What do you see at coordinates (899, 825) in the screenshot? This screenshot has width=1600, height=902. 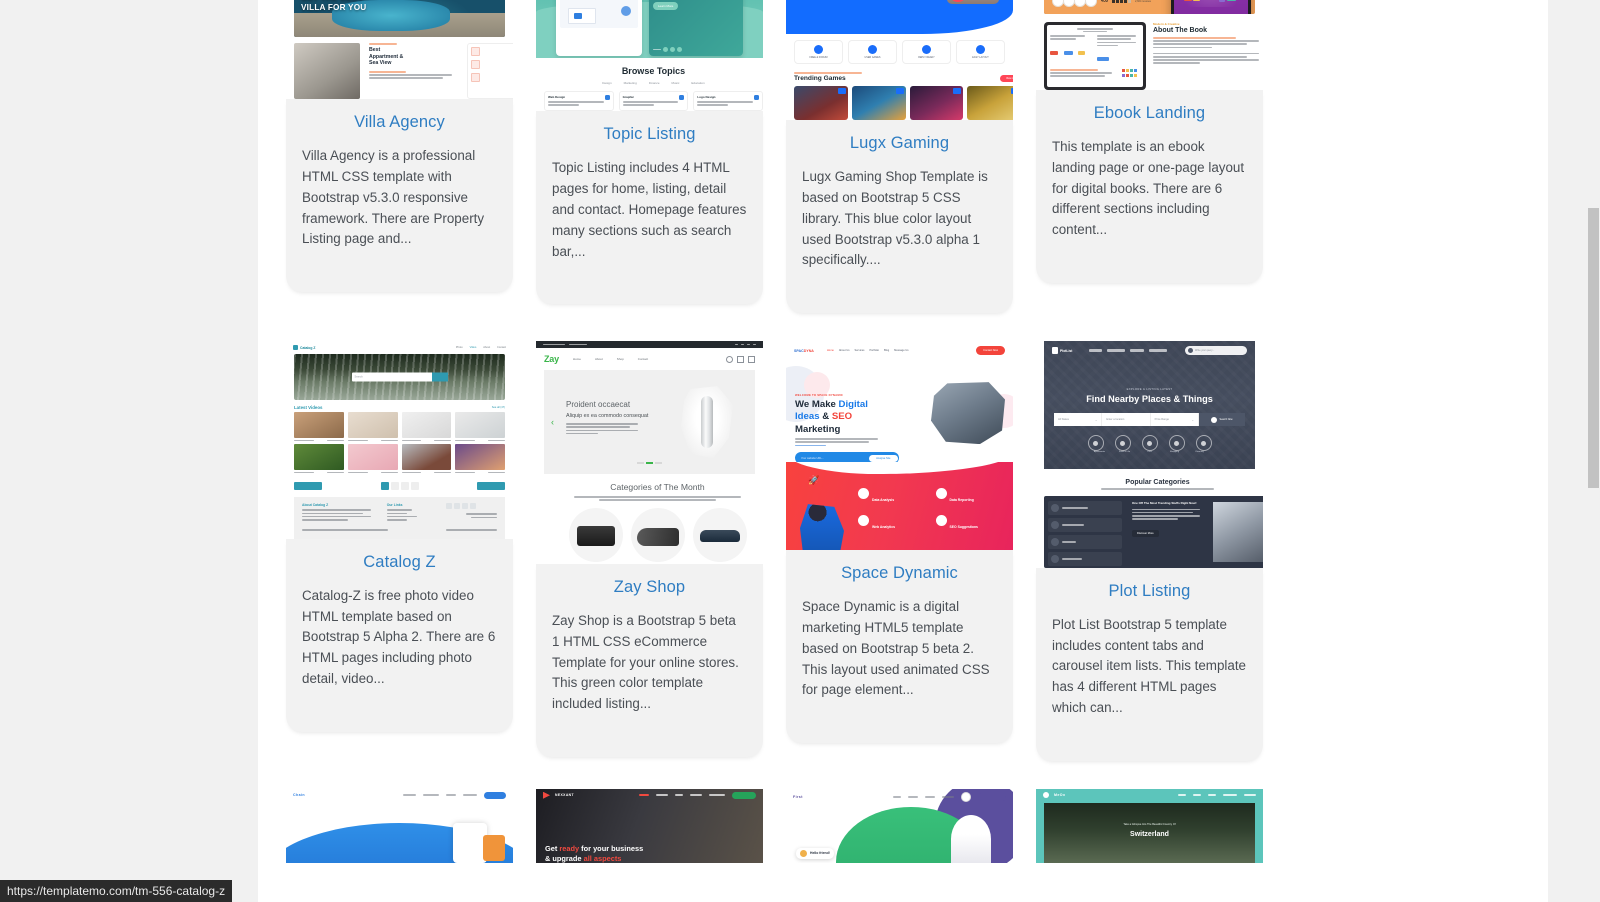 I see `template-card-partial-first: First Hello friend!` at bounding box center [899, 825].